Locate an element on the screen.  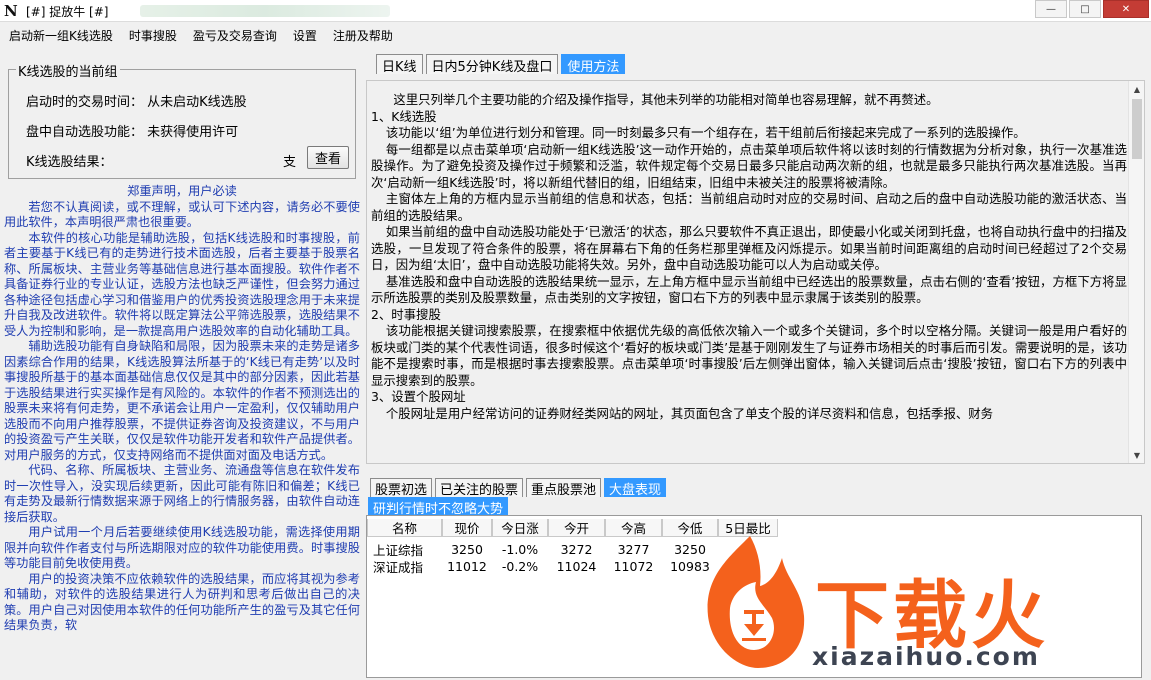
tab-key-stock-pool: 重点股票池 is located at coordinates (564, 488).